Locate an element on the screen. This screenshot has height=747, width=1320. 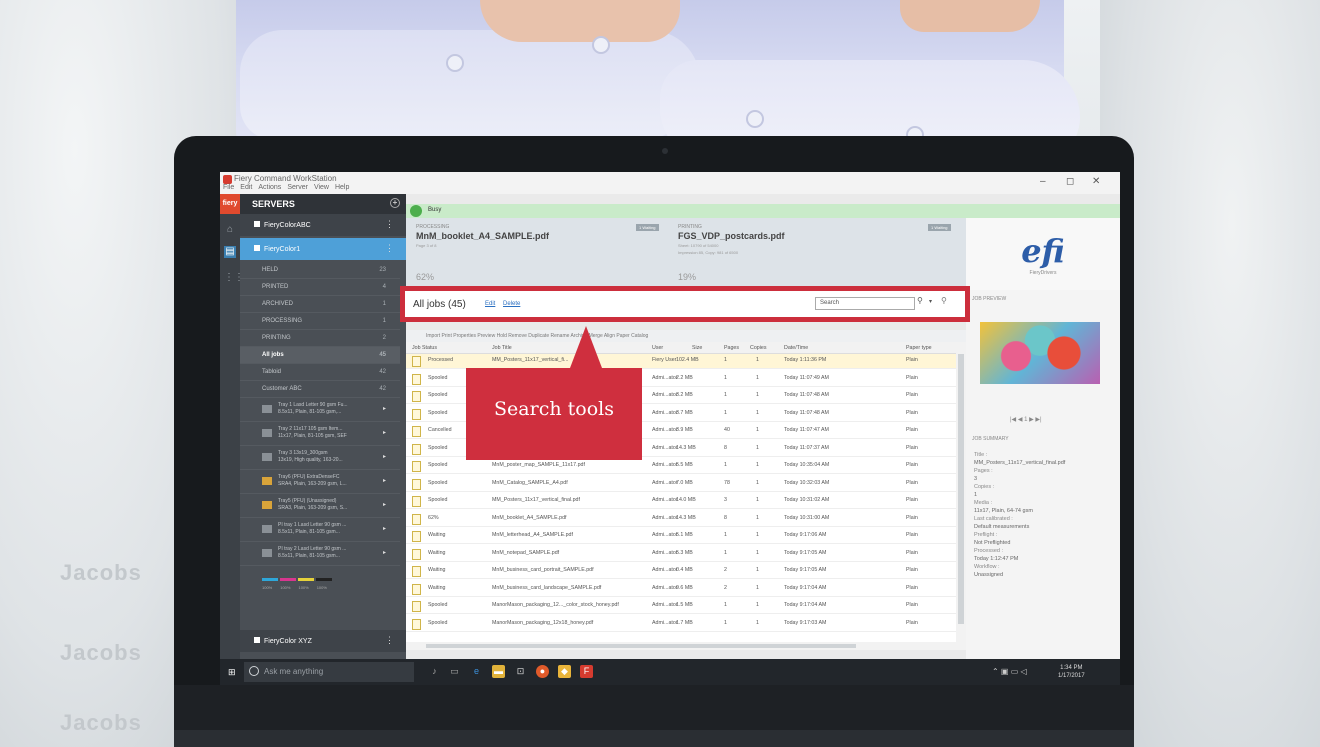
menu-edit: Edit is located at coordinates (246, 187).